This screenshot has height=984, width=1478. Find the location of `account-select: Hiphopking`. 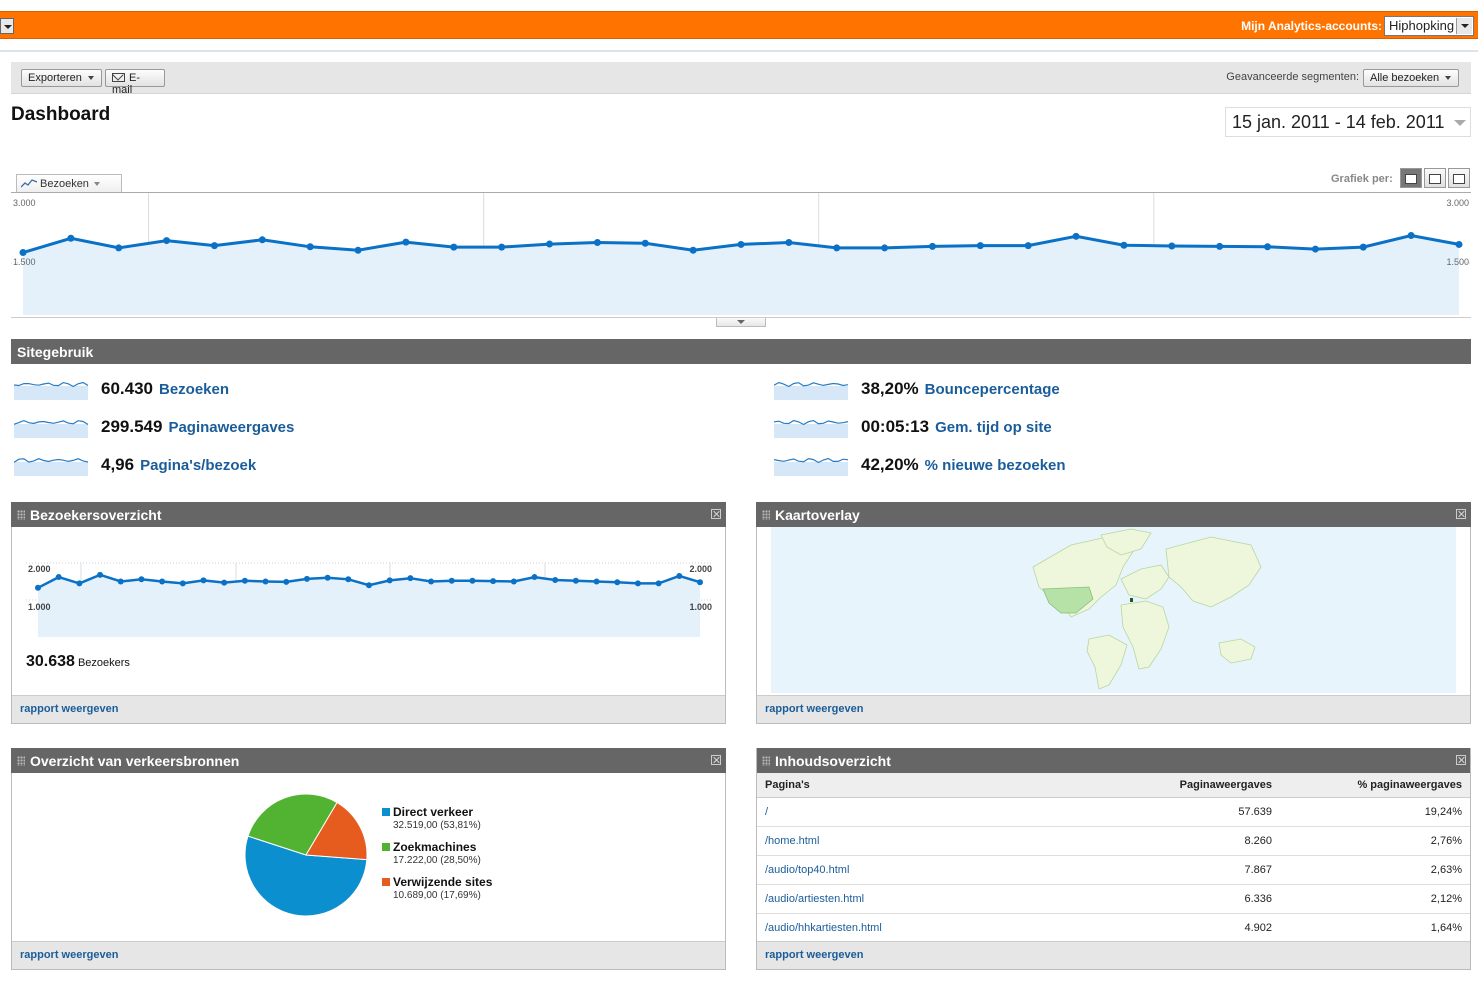

account-select: Hiphopking is located at coordinates (1429, 26).